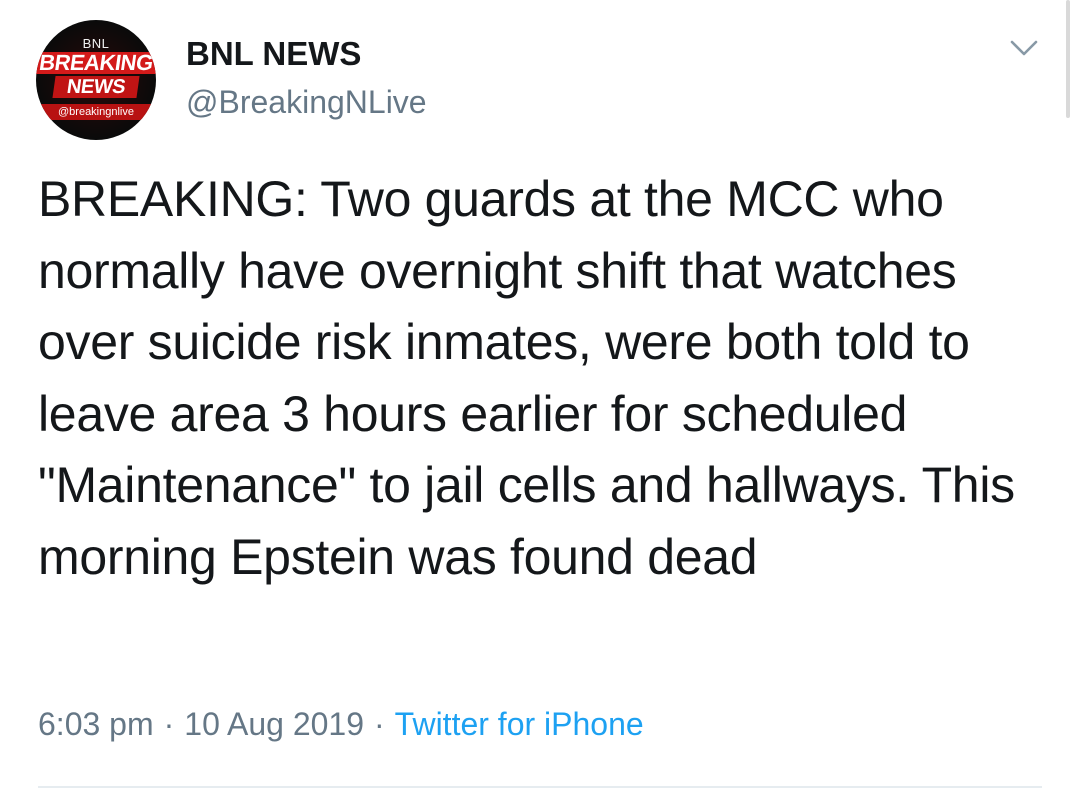  What do you see at coordinates (306, 102) in the screenshot?
I see `author-username: @BreakingNLive` at bounding box center [306, 102].